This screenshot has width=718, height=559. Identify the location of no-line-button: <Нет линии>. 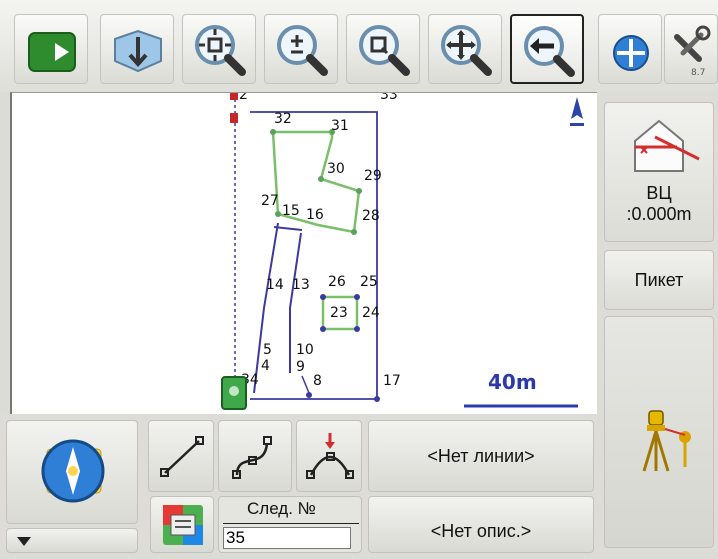
(481, 456).